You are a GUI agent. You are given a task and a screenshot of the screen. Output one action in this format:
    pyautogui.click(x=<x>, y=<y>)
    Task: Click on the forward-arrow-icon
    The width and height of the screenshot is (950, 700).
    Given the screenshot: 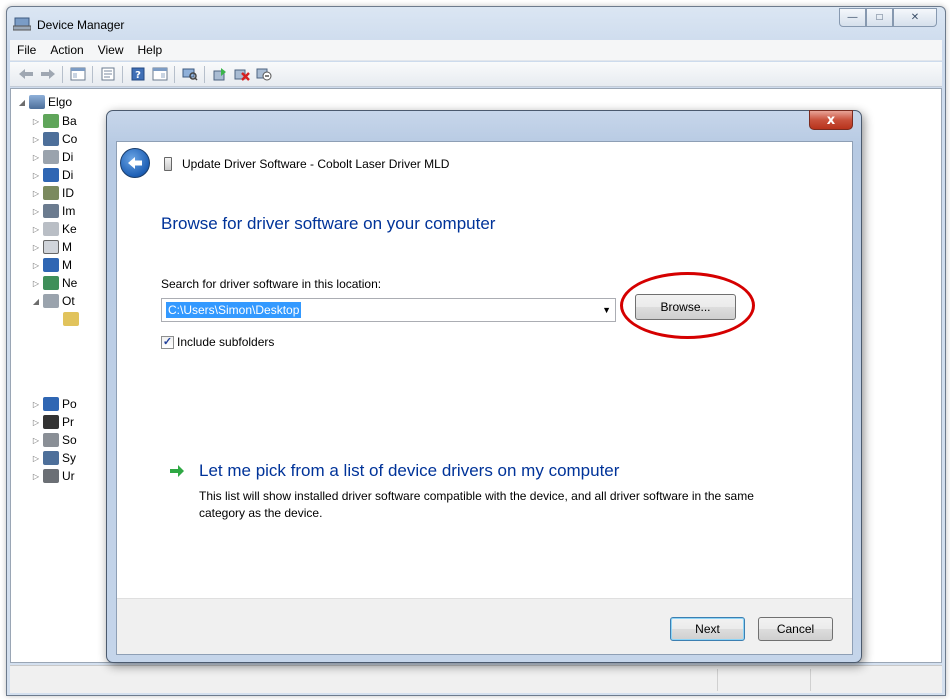 What is the action you would take?
    pyautogui.click(x=47, y=74)
    